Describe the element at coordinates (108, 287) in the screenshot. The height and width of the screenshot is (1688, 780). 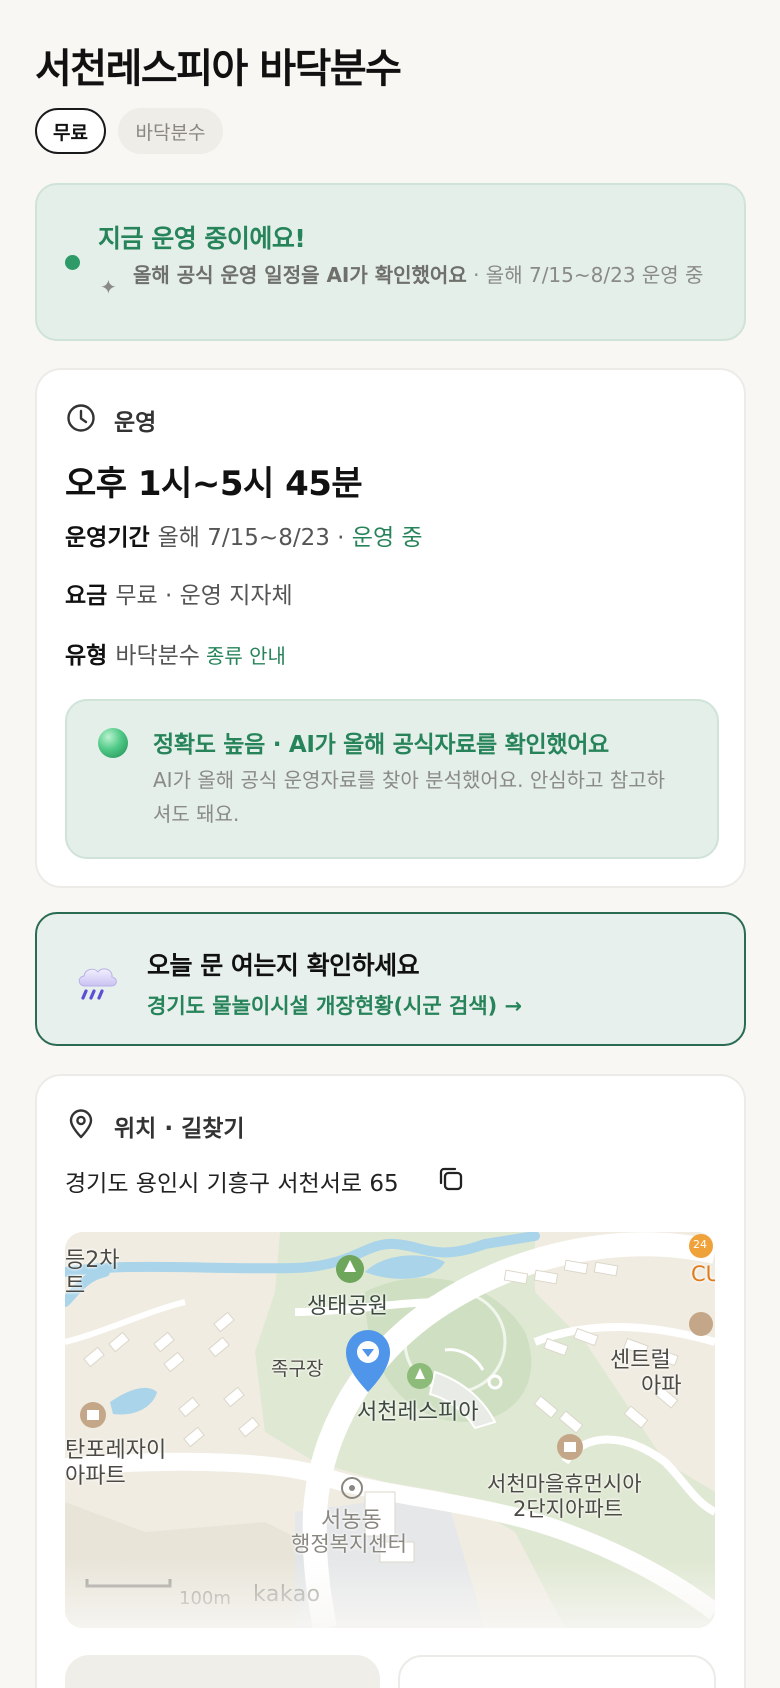
I see `sparkle-icon: ✦` at that location.